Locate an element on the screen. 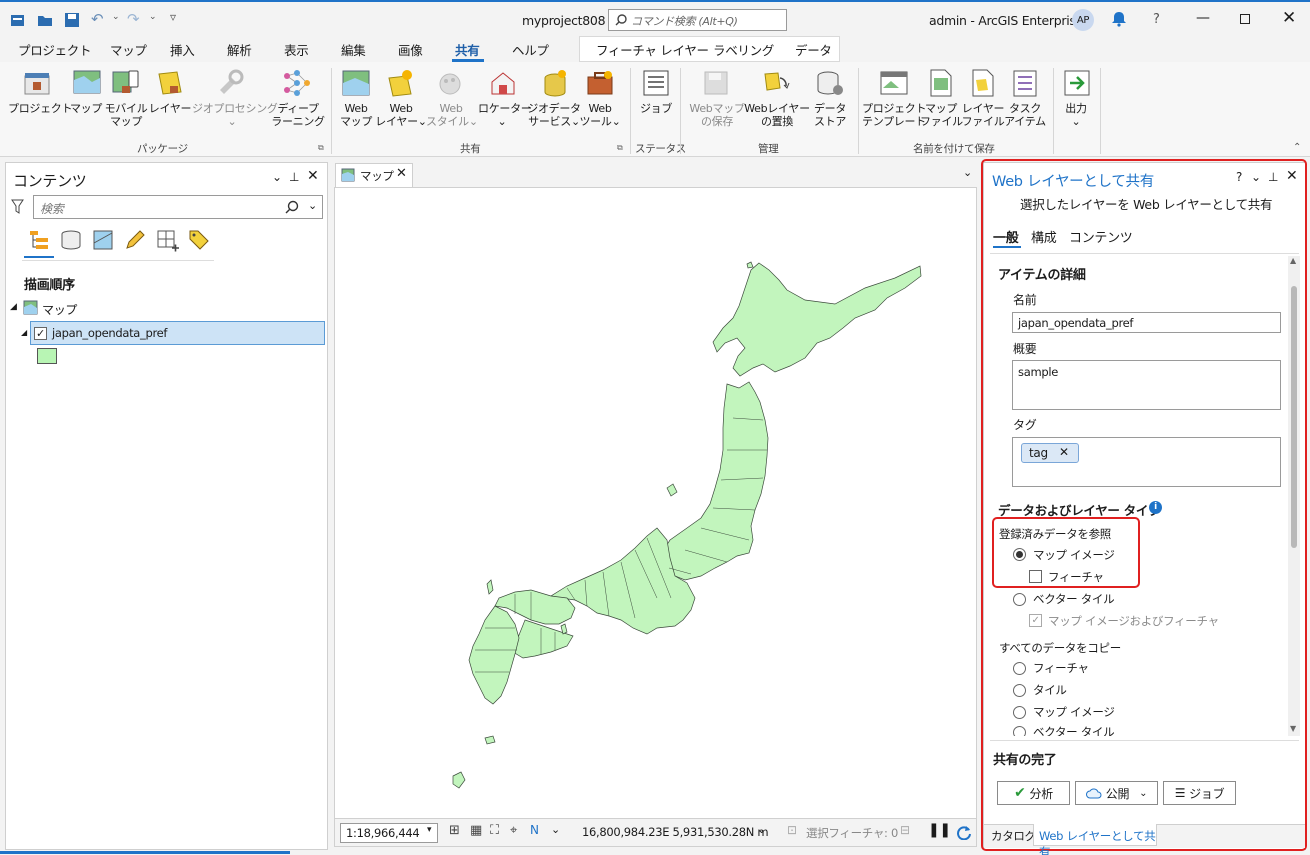 This screenshot has height=855, width=1310. checkbox-feature is located at coordinates (1035, 576).